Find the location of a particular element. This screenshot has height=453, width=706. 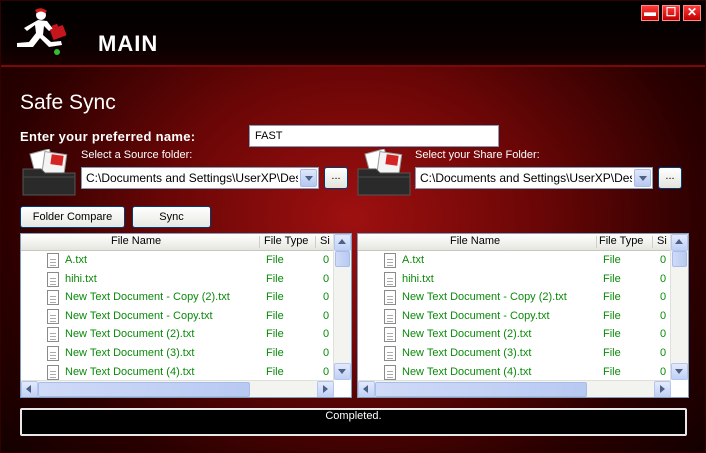

share-folder-combobox: C:\Documents and Settings\UserXP\Deskt is located at coordinates (534, 178).